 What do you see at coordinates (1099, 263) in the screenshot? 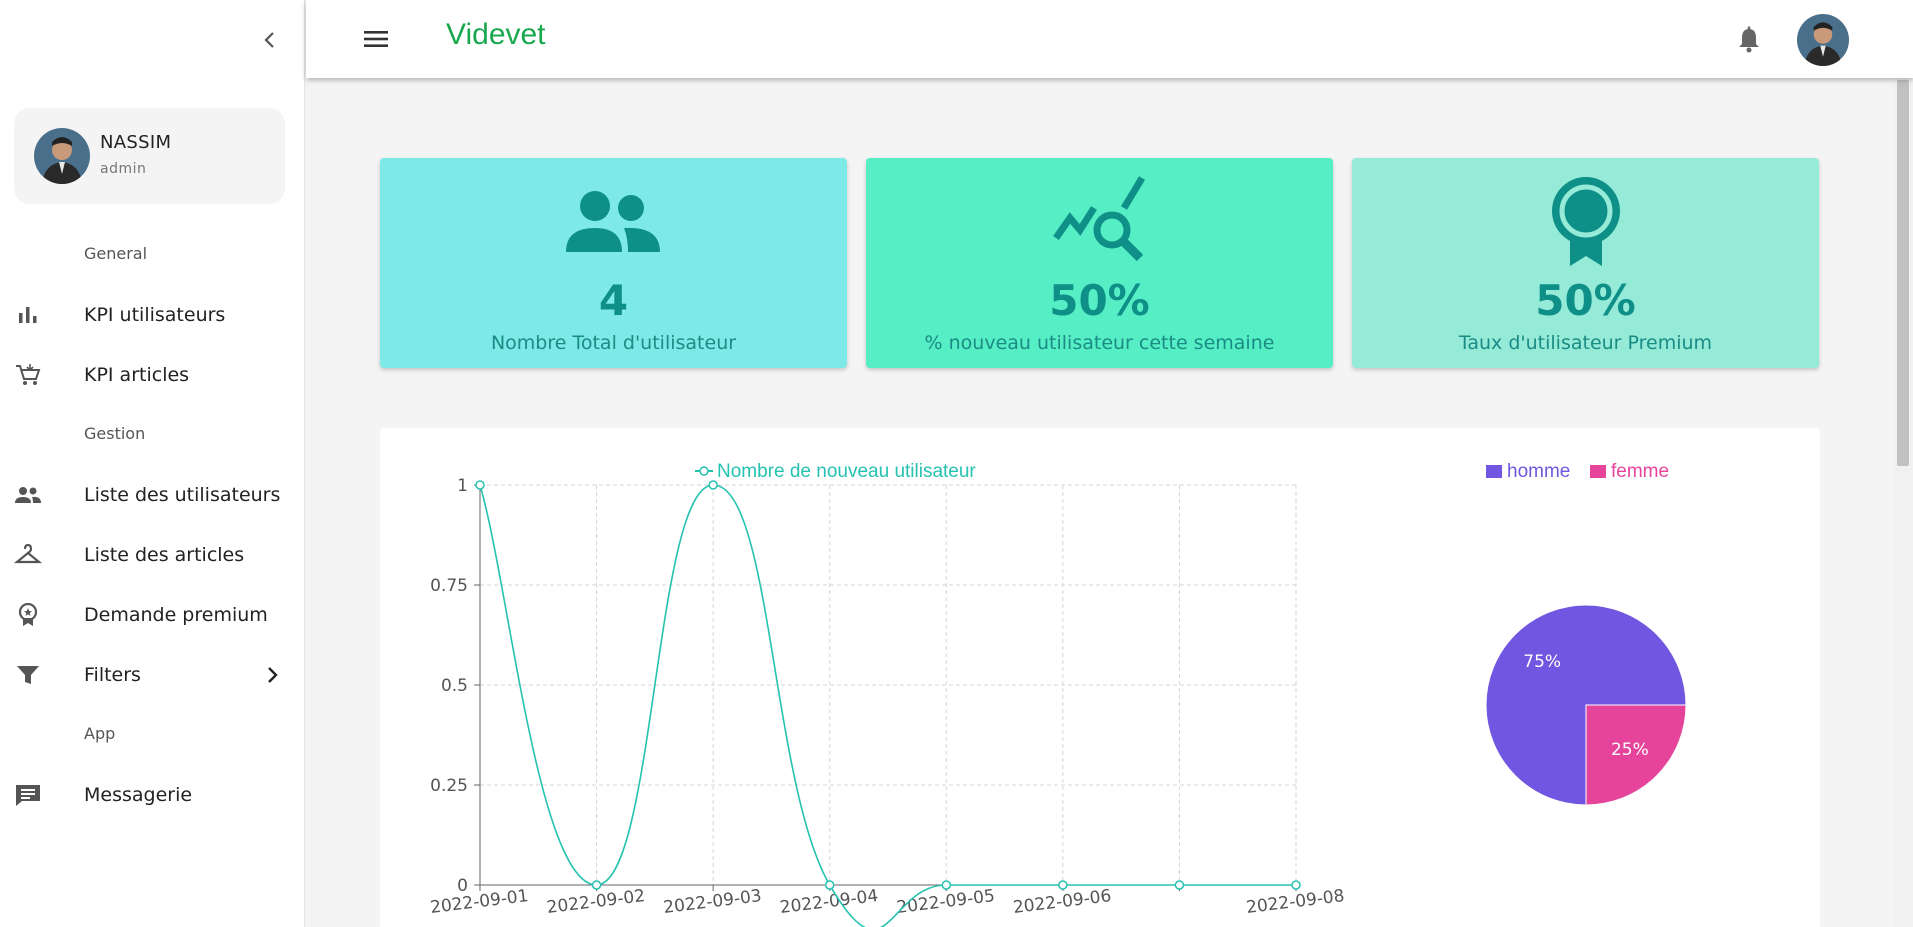
I see `kpi-card-new-users: 50% % nouveau utilisateur cette semaine` at bounding box center [1099, 263].